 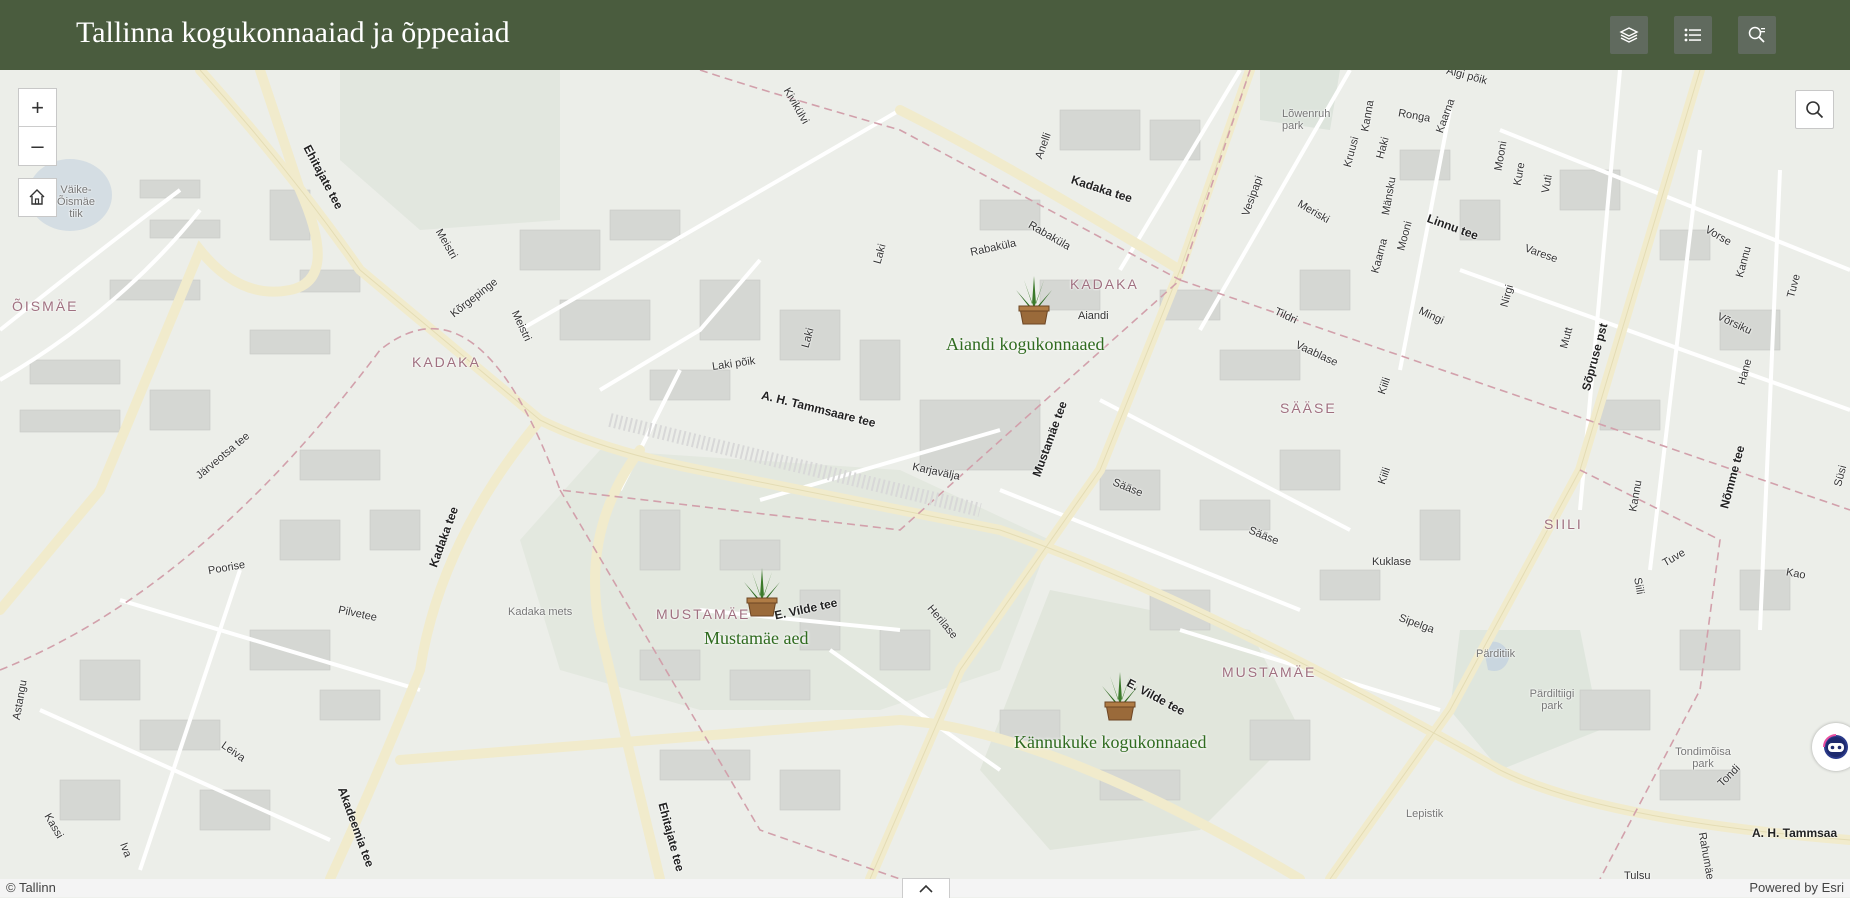 I want to click on zoom-control: + –, so click(x=37, y=127).